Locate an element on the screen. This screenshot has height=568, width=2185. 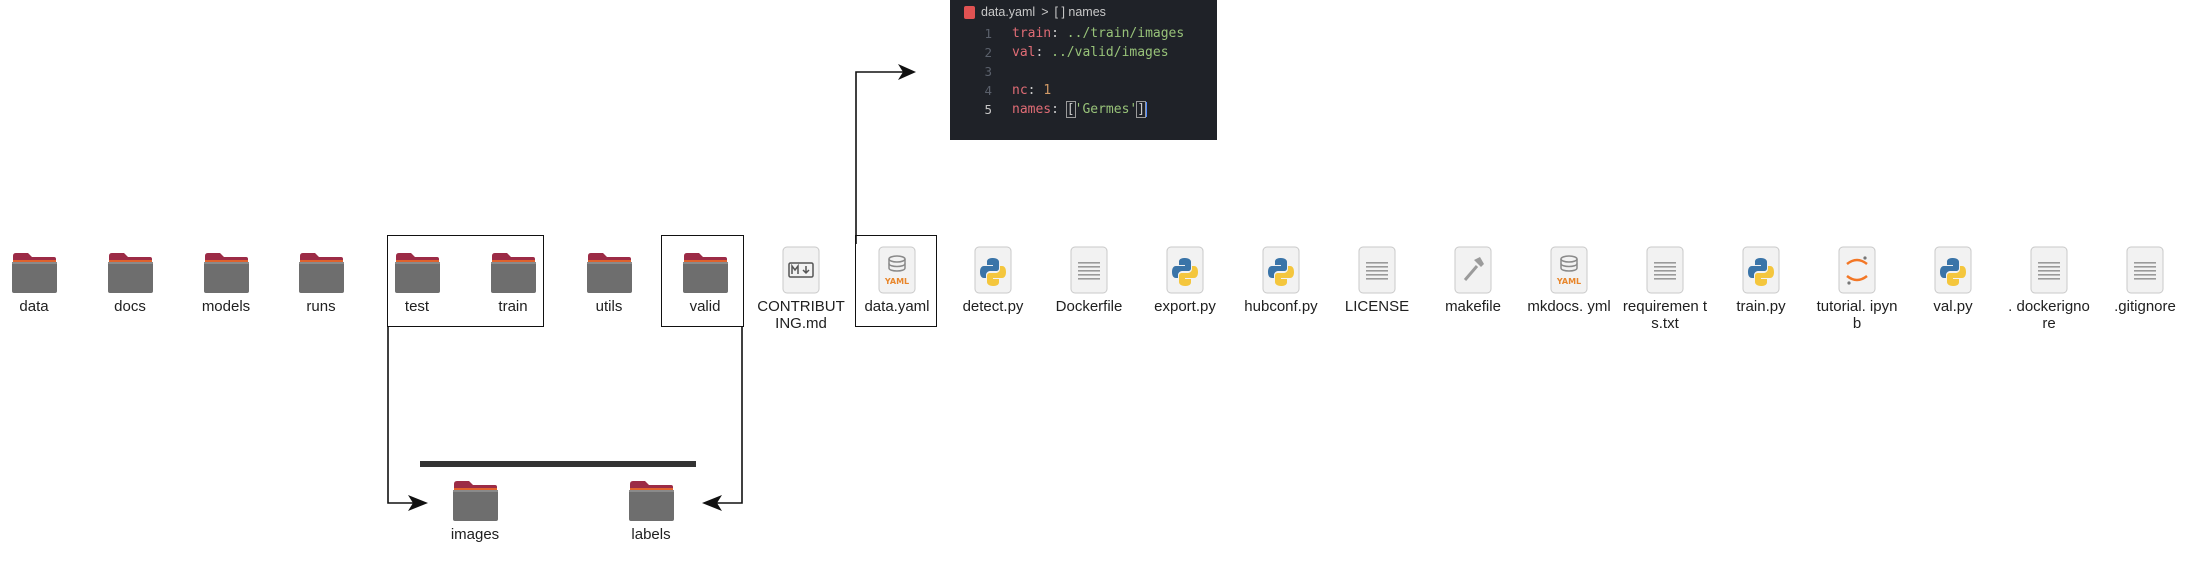
code-line: 2 val: ../valid/images is located at coordinates (1083, 52).